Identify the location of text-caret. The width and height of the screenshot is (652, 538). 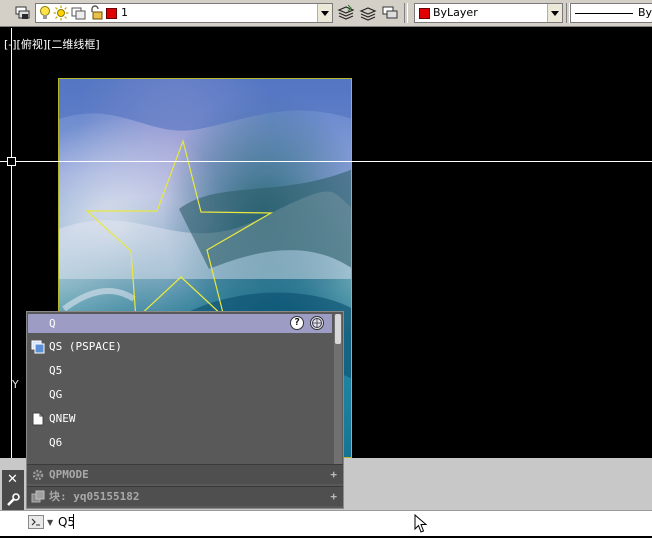
(73, 521).